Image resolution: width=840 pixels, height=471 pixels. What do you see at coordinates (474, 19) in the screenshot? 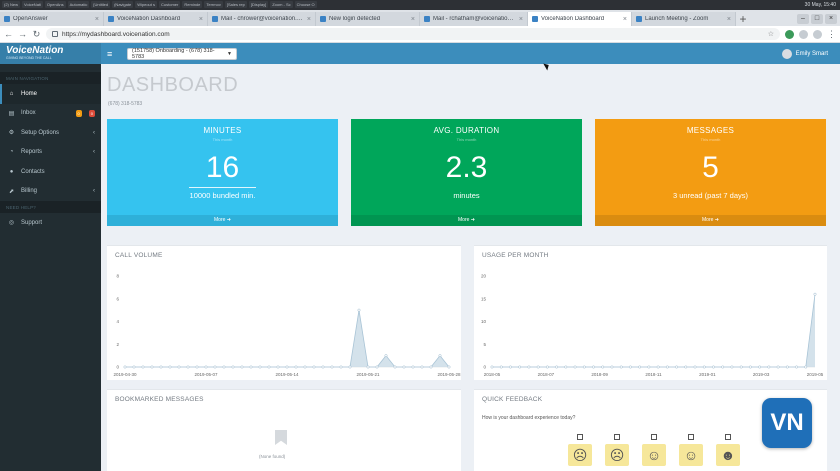
I see `browser-tab: Mail - rchatham@voicenation.co... ×` at bounding box center [474, 19].